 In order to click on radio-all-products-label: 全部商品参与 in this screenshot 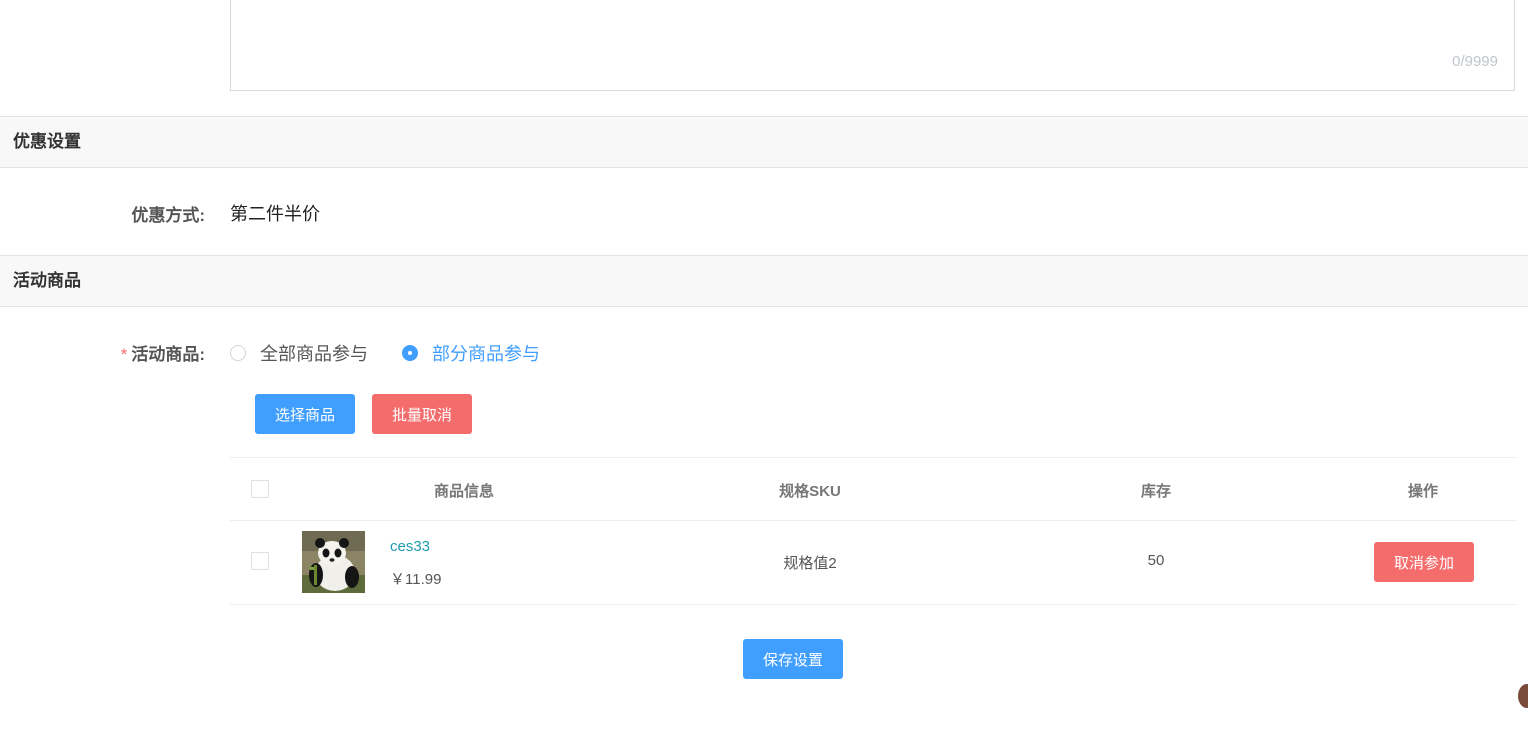, I will do `click(314, 354)`.